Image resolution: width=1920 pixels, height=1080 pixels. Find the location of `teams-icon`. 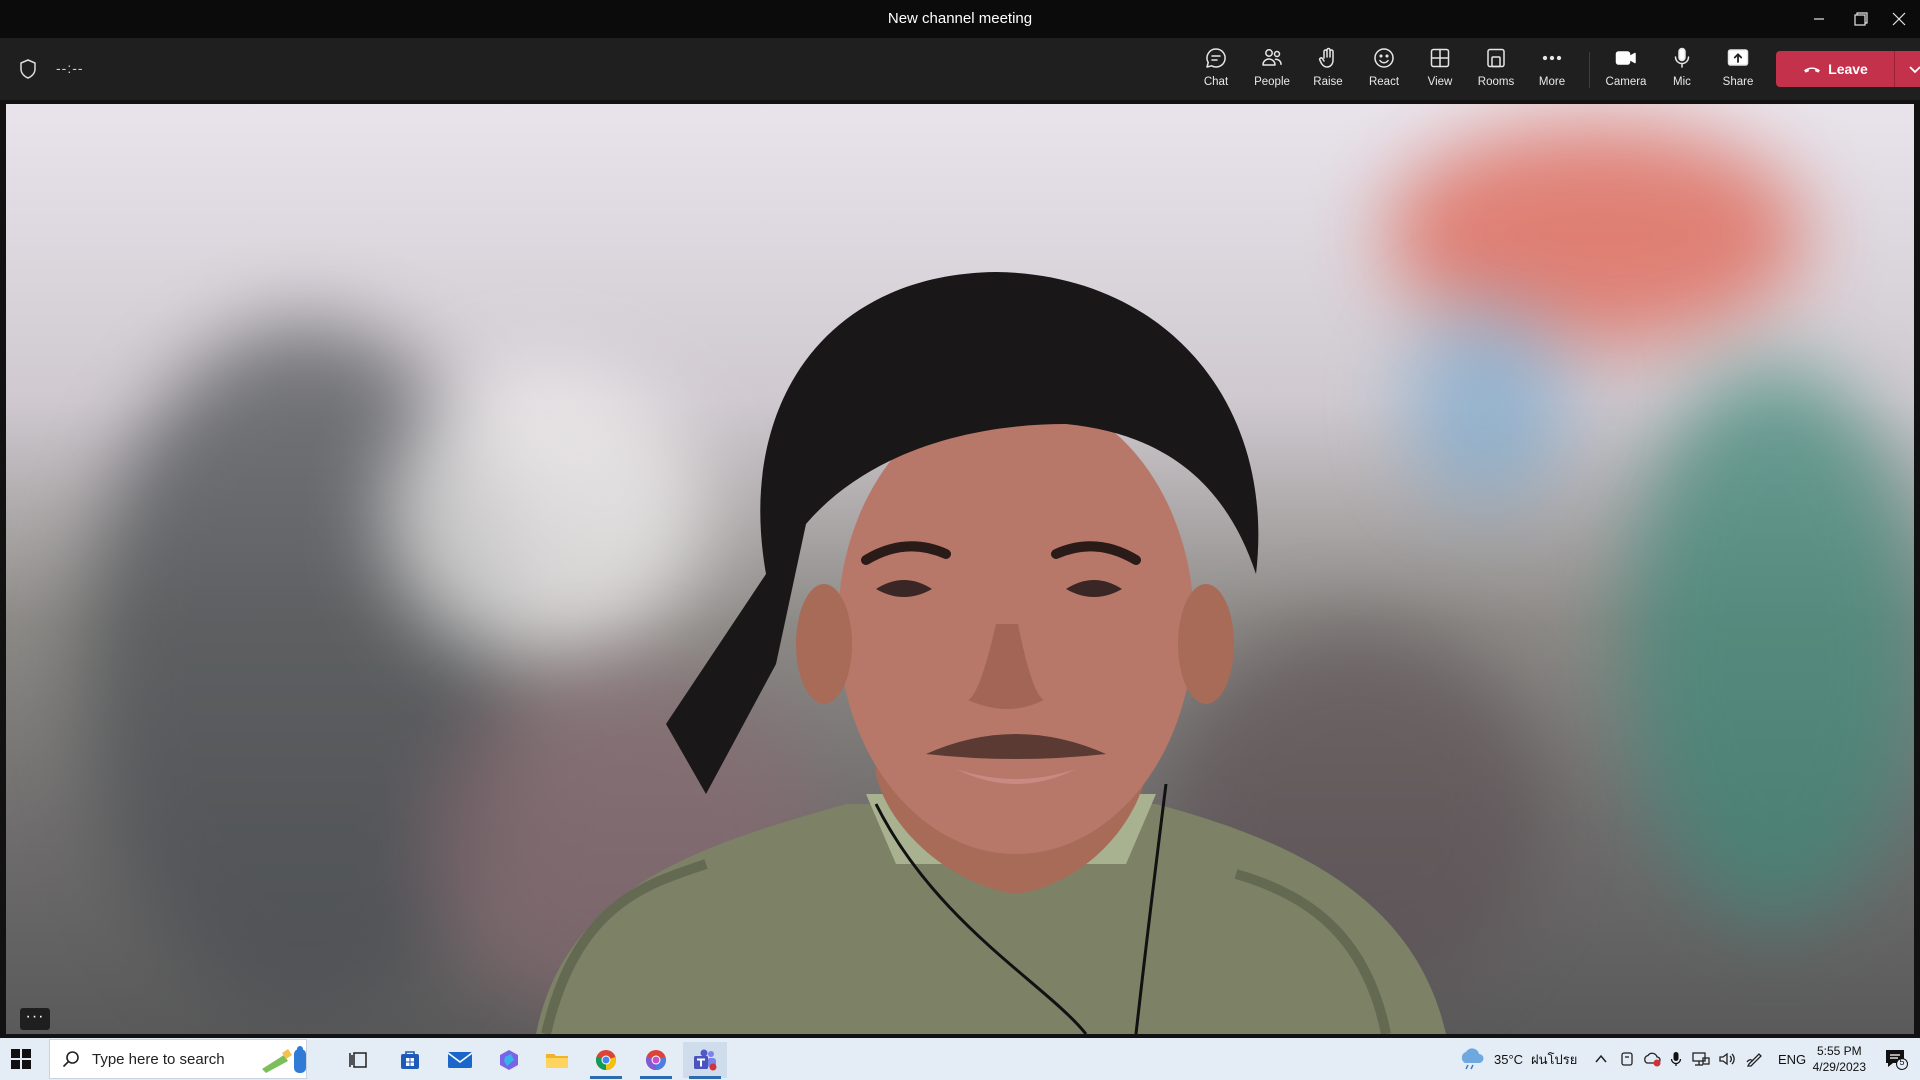

teams-icon is located at coordinates (705, 1060).